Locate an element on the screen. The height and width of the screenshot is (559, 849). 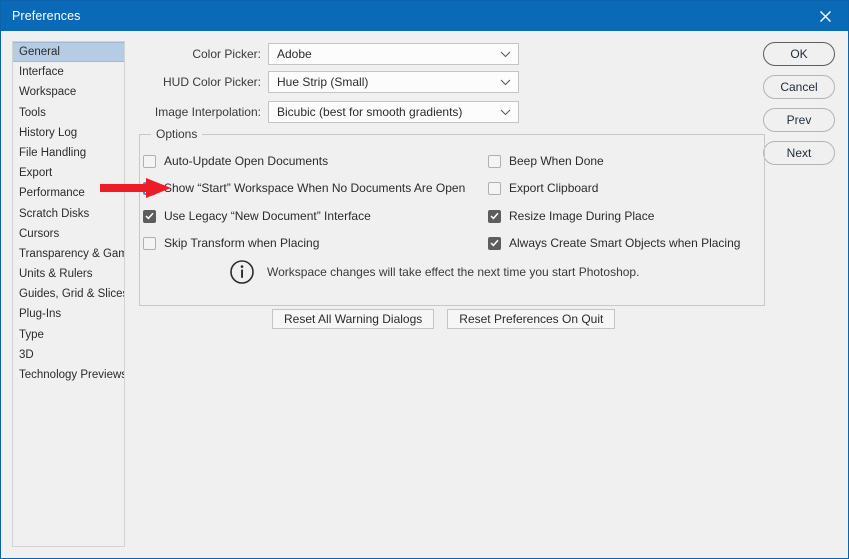
checkbox-label: Resize Image During Place is located at coordinates (582, 216).